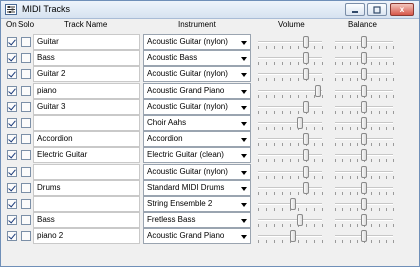  What do you see at coordinates (86, 236) in the screenshot?
I see `track-name-input: piano 2` at bounding box center [86, 236].